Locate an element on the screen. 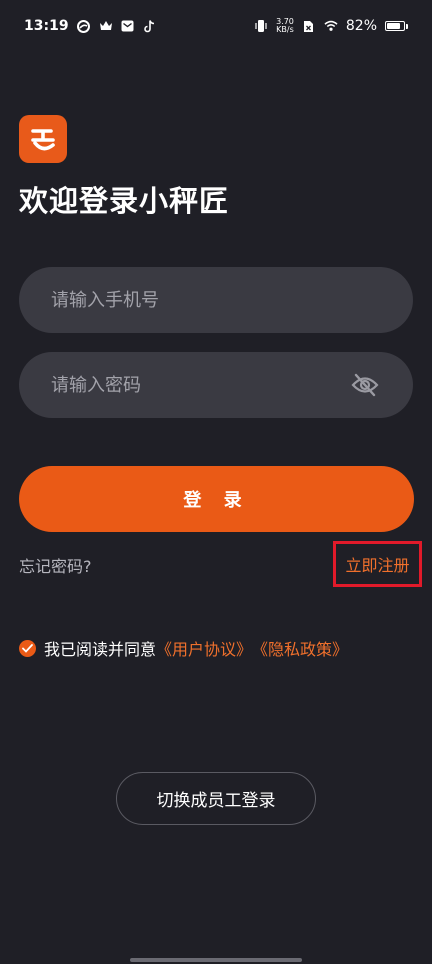 The image size is (432, 964). register-link: 立即注册 is located at coordinates (377, 564).